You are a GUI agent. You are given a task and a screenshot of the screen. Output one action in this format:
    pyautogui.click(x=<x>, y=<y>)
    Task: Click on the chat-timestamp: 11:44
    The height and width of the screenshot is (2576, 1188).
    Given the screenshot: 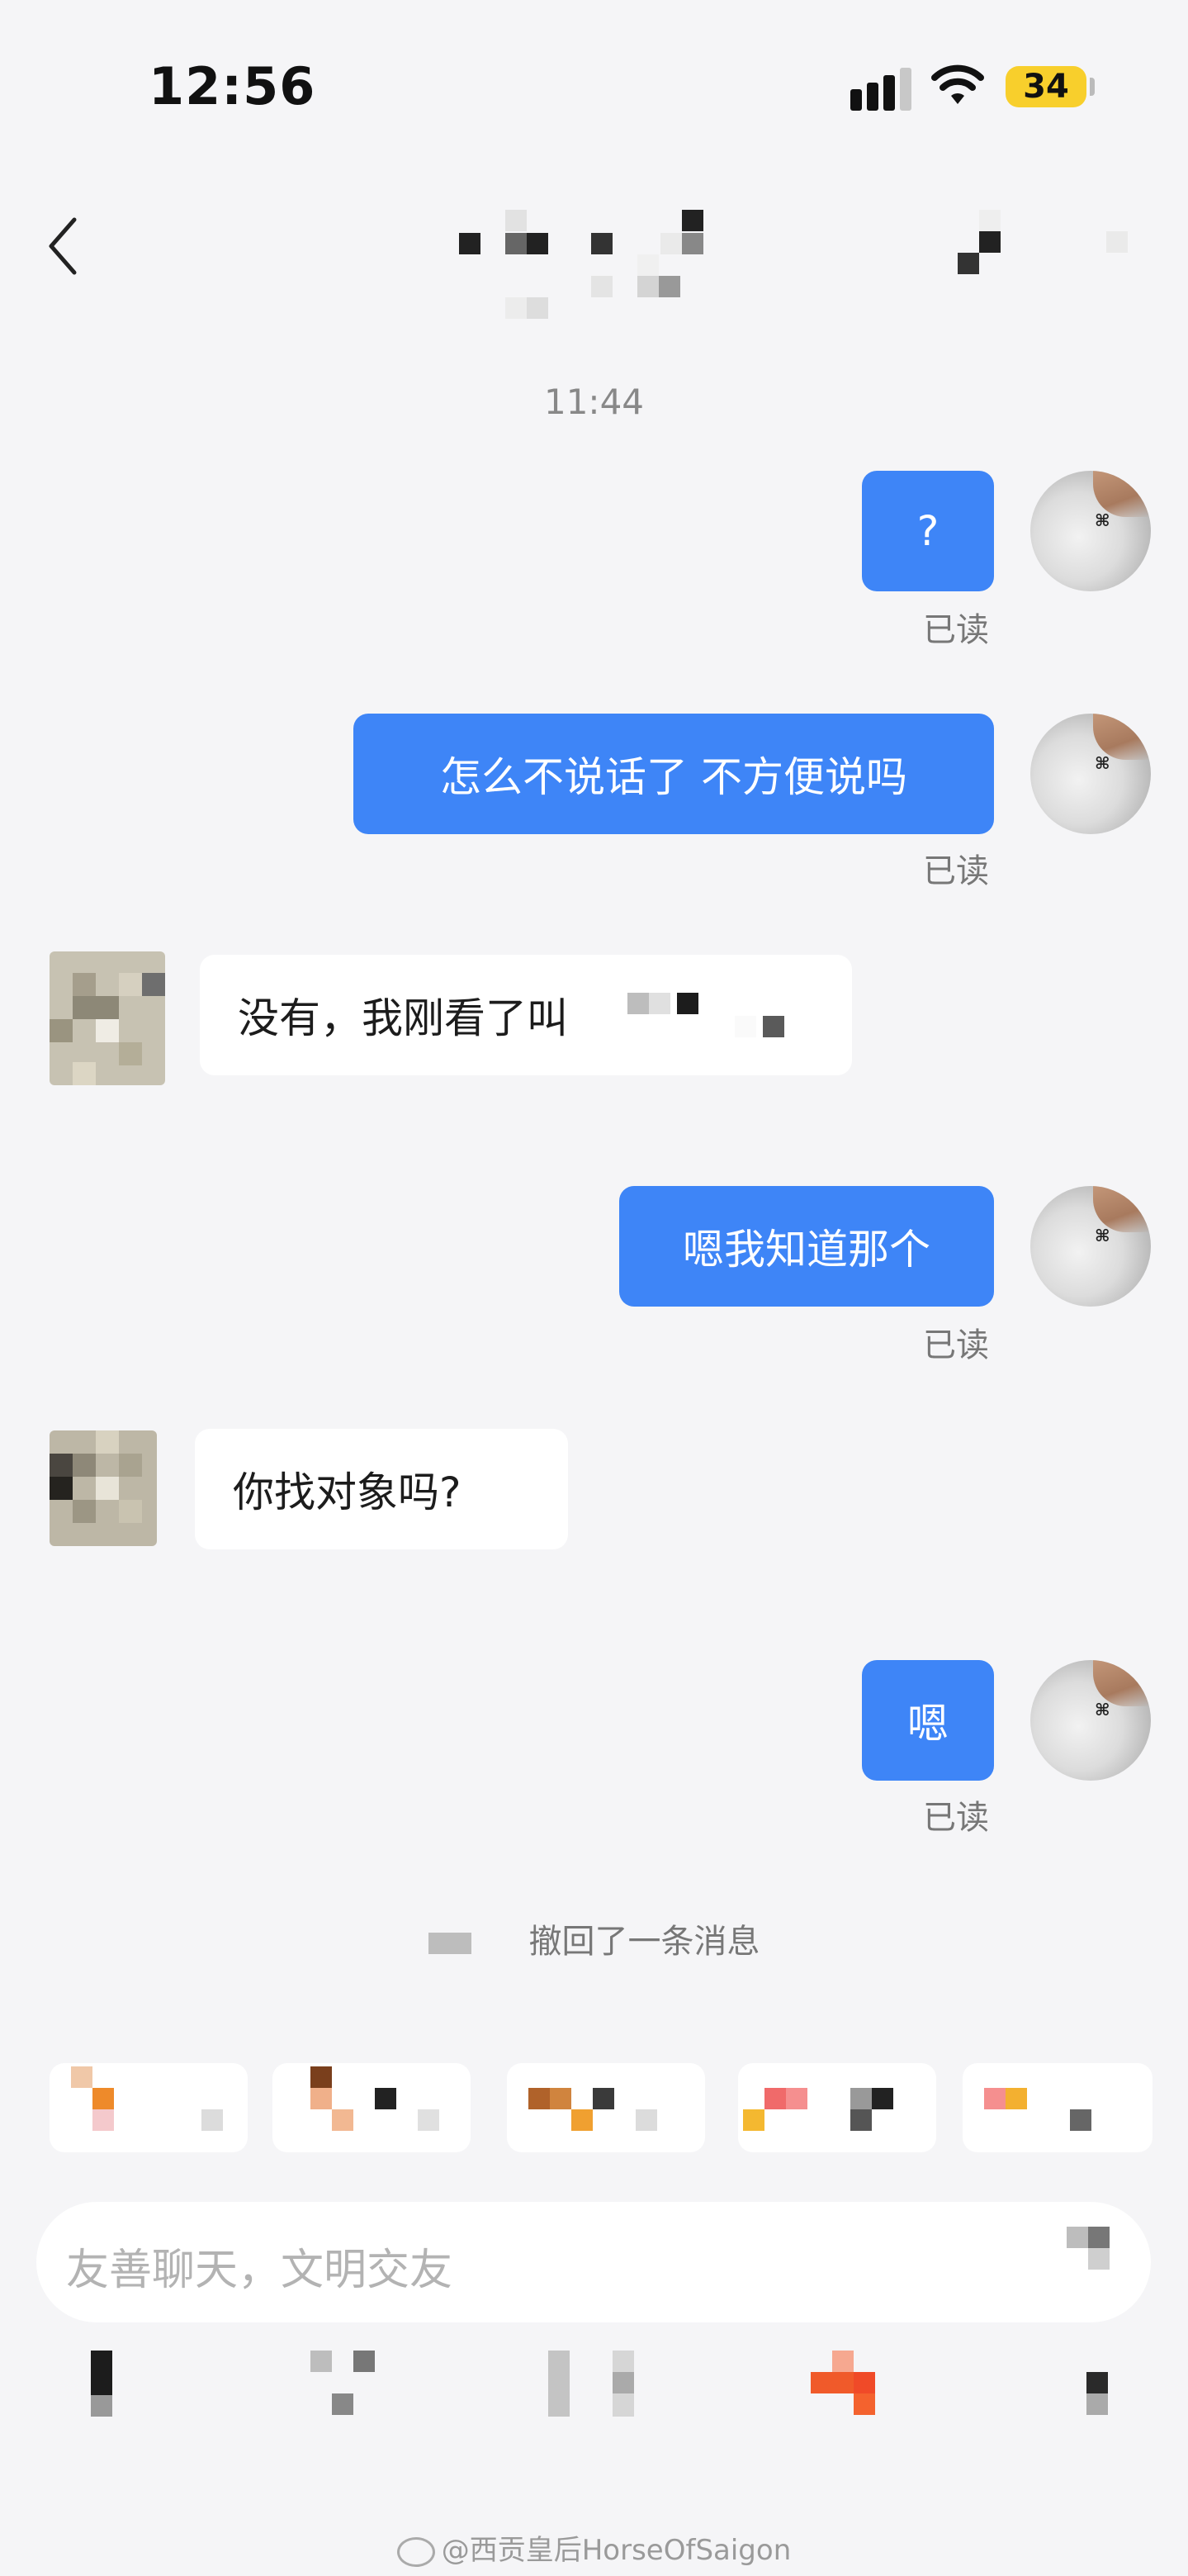 What is the action you would take?
    pyautogui.click(x=594, y=402)
    